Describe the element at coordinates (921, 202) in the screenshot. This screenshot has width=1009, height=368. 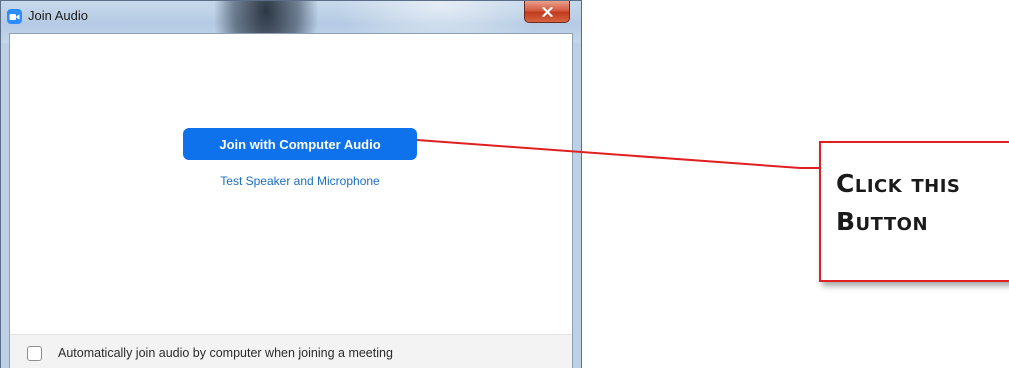
I see `callout-text: Click this Button` at that location.